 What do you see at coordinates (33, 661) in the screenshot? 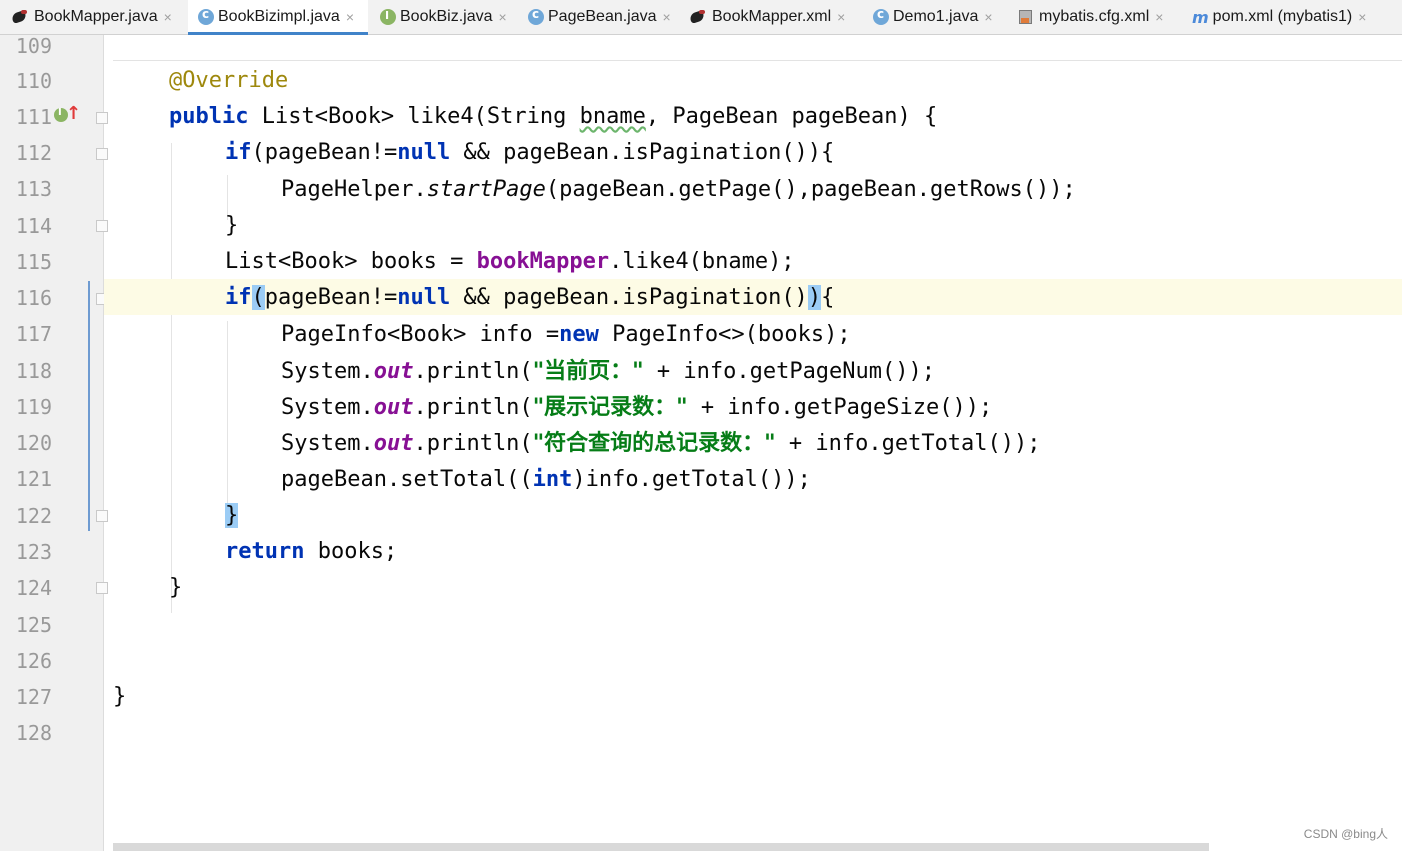
I see `line-number: 126` at bounding box center [33, 661].